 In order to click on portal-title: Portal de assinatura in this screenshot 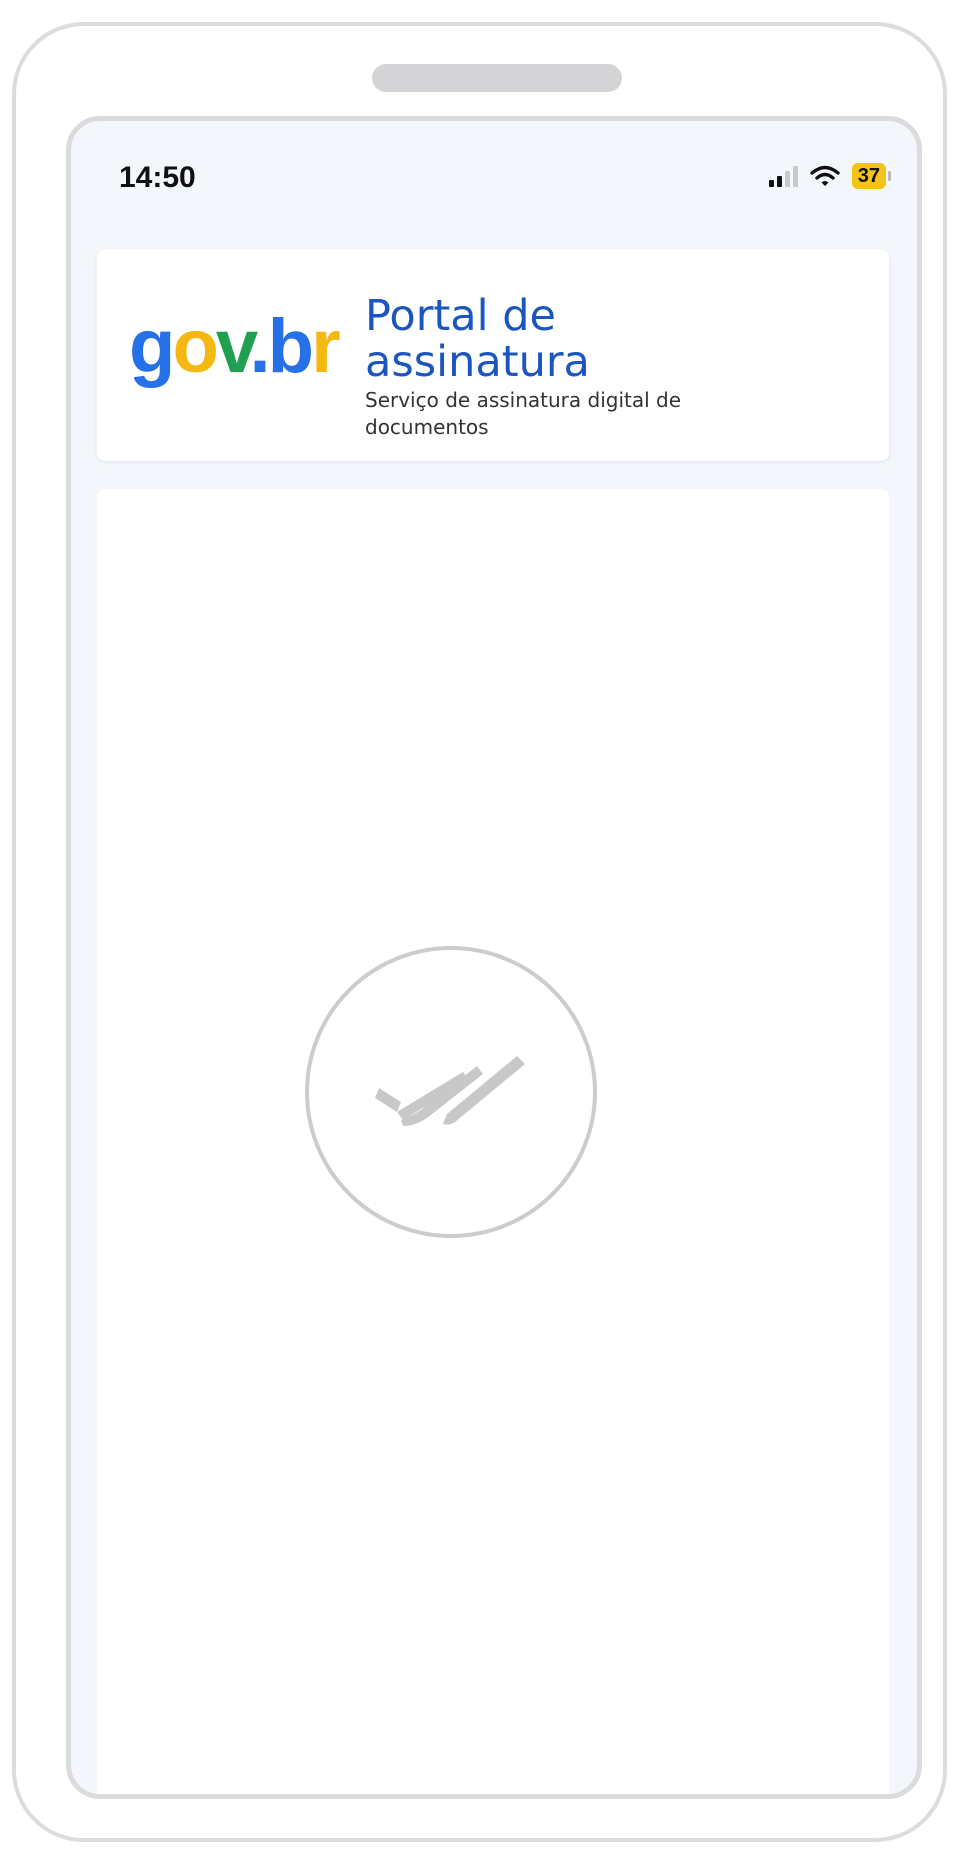, I will do `click(477, 339)`.